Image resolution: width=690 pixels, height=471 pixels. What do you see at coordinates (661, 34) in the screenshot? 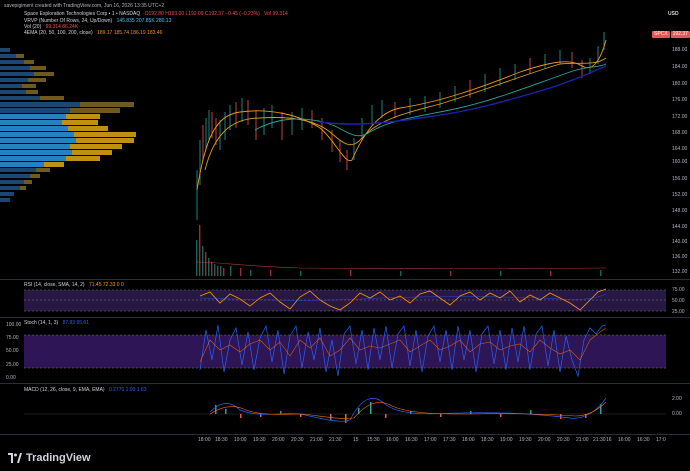
I see `symbol-badge: SPCX` at bounding box center [661, 34].